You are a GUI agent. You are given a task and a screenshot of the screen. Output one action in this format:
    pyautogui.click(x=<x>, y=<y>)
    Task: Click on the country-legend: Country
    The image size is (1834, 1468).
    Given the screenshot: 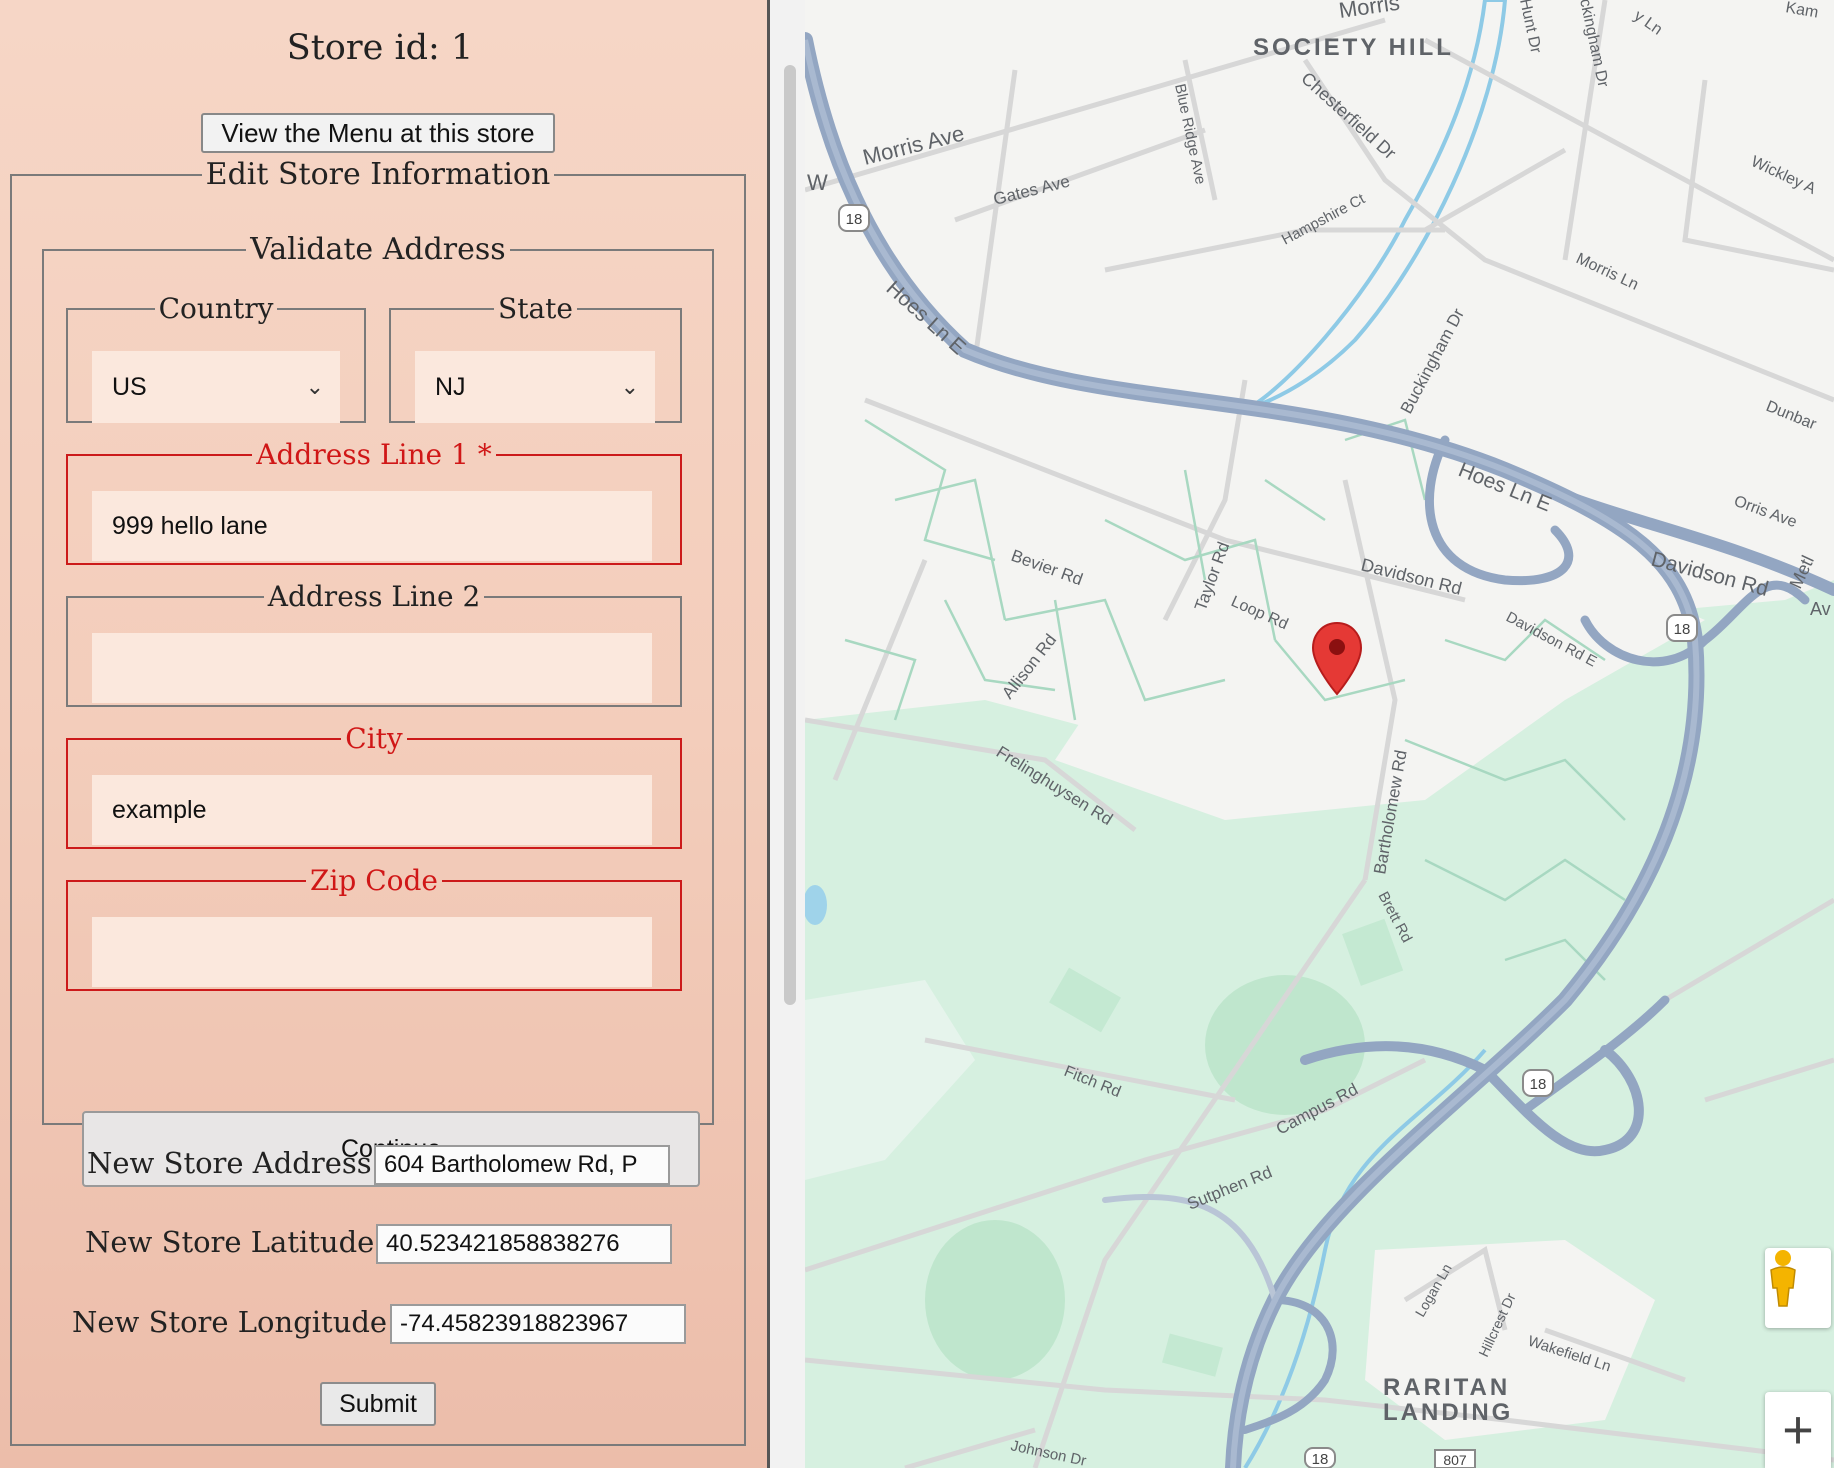 What is the action you would take?
    pyautogui.click(x=216, y=308)
    